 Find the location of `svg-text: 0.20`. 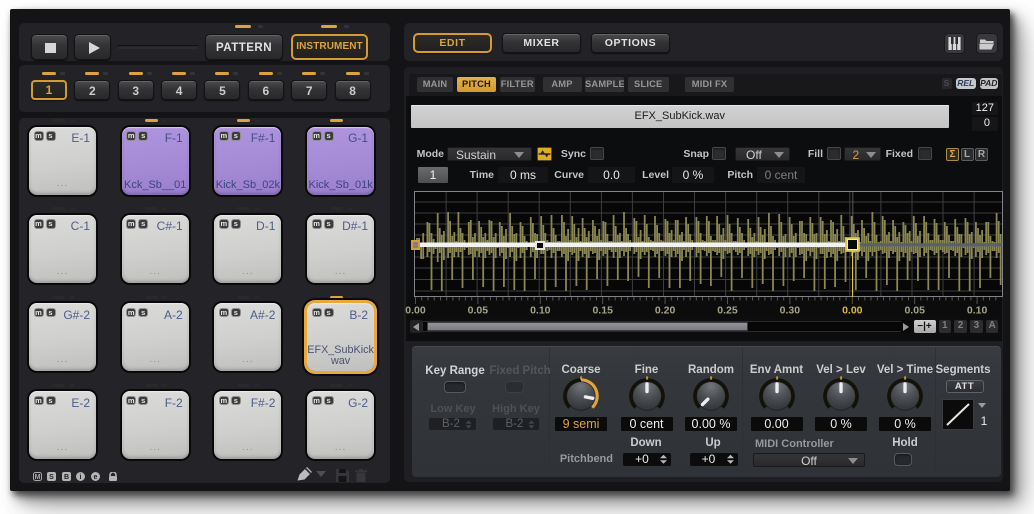

svg-text: 0.20 is located at coordinates (665, 311).